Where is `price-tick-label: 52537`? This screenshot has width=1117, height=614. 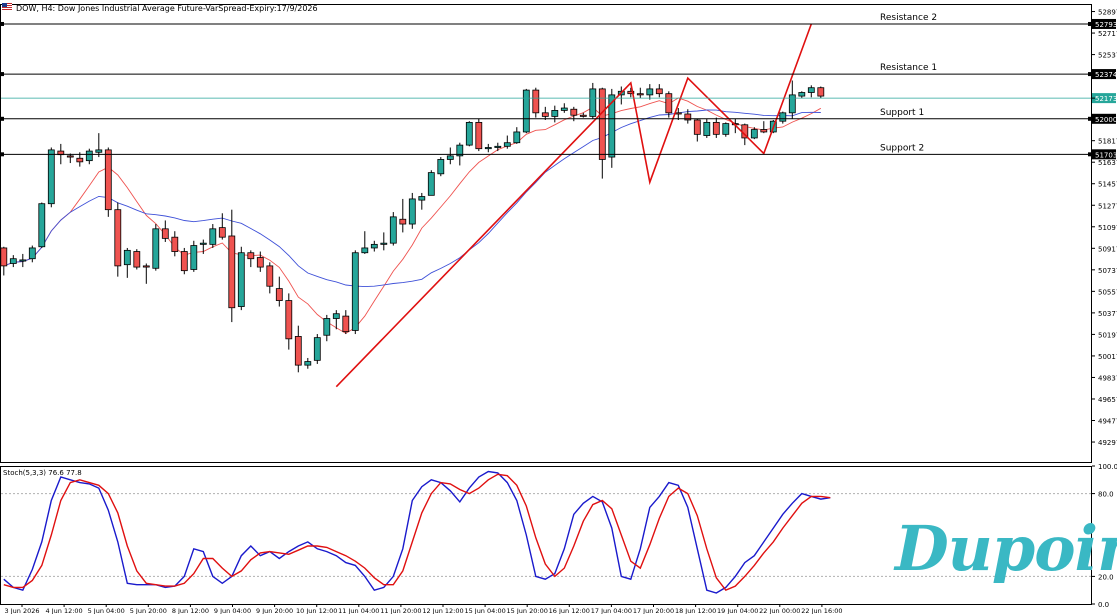 price-tick-label: 52537 is located at coordinates (1107, 56).